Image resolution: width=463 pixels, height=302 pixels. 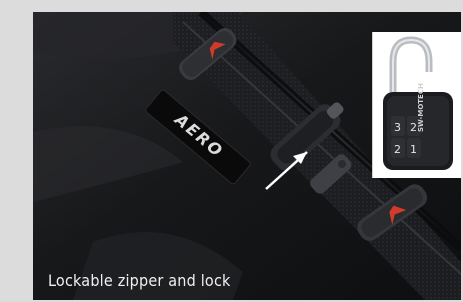 What do you see at coordinates (413, 149) in the screenshot?
I see `svg-text: 1` at bounding box center [413, 149].